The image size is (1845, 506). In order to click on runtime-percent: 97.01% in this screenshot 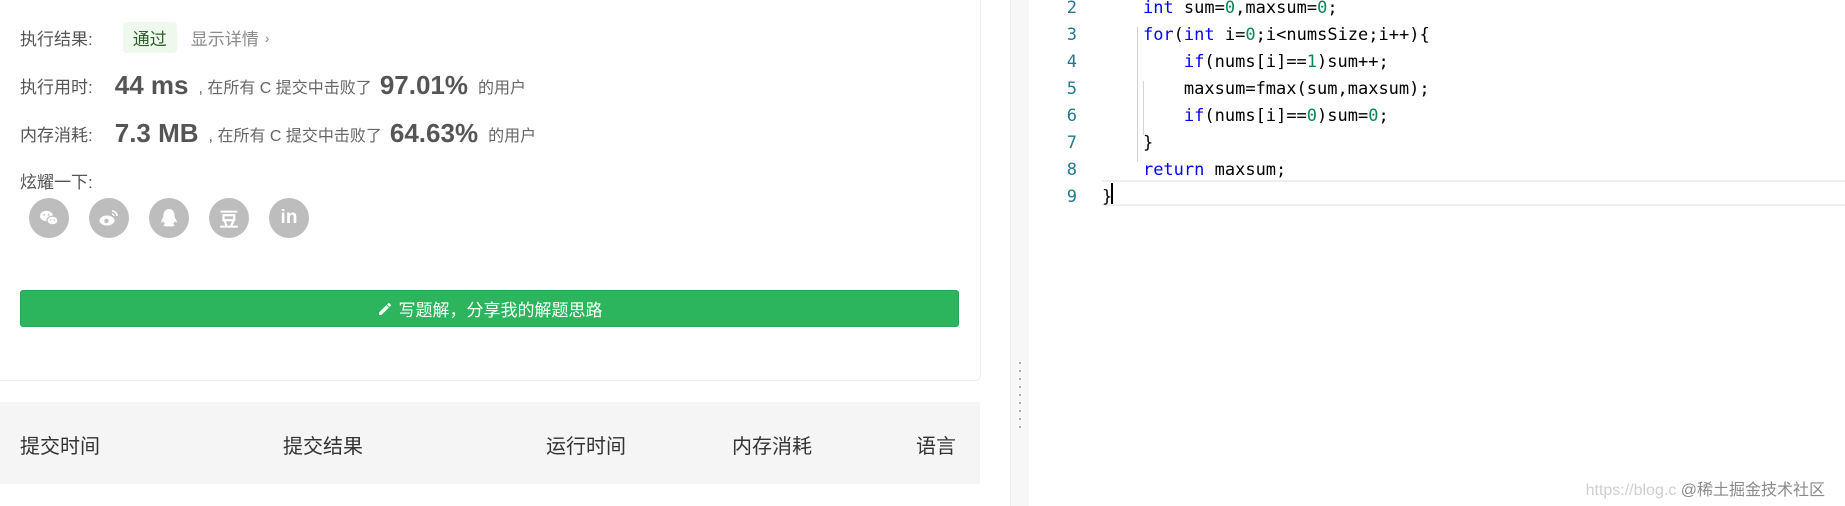, I will do `click(423, 85)`.